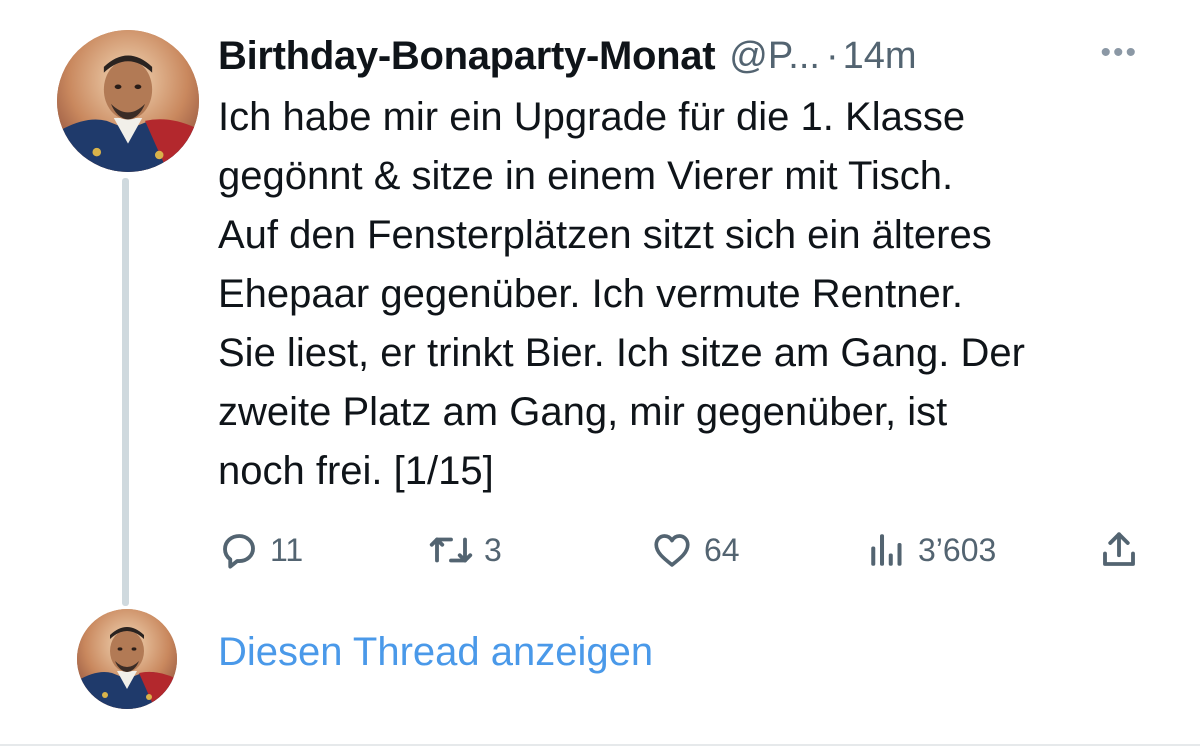 The width and height of the screenshot is (1200, 753). Describe the element at coordinates (672, 550) in the screenshot. I see `heart-icon` at that location.